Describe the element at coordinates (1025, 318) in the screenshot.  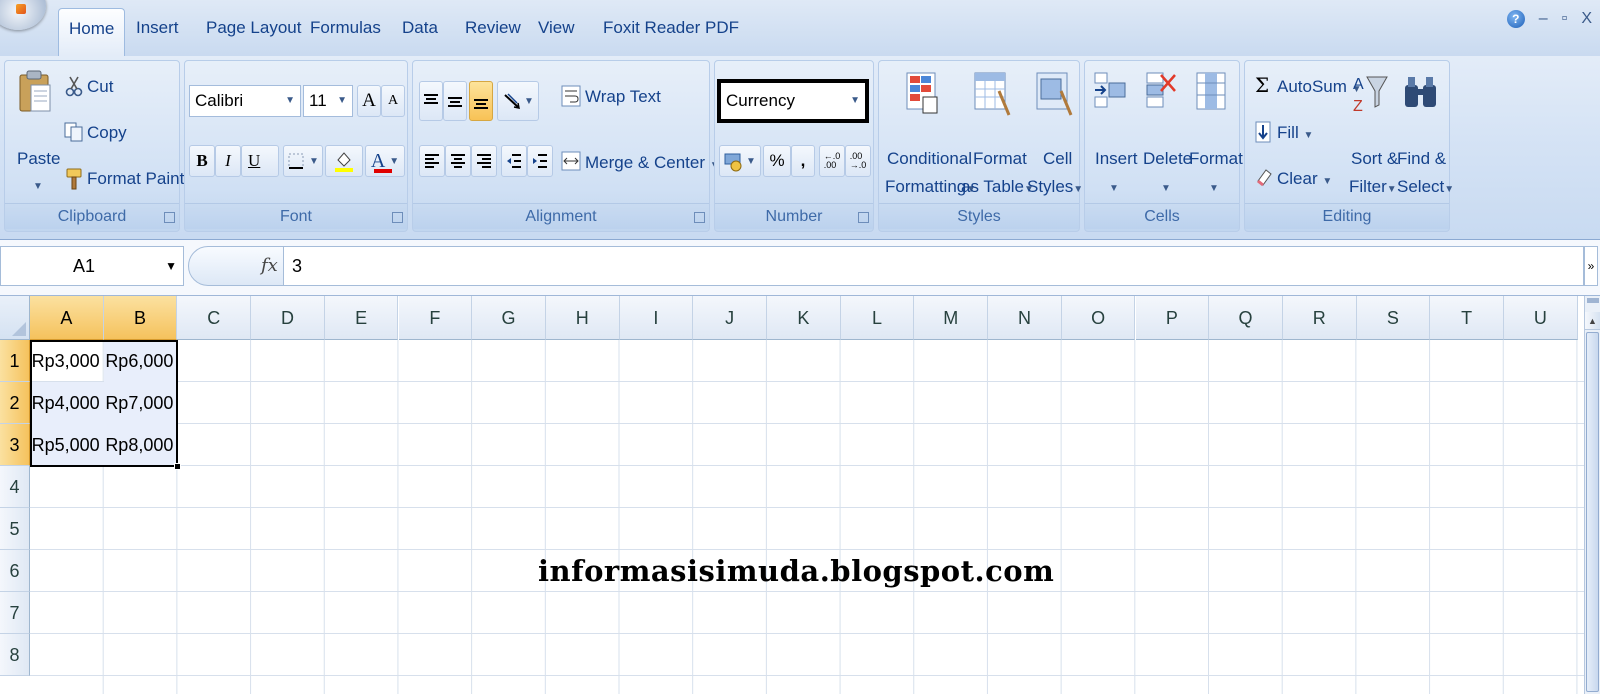
I see `column-header-n: N` at that location.